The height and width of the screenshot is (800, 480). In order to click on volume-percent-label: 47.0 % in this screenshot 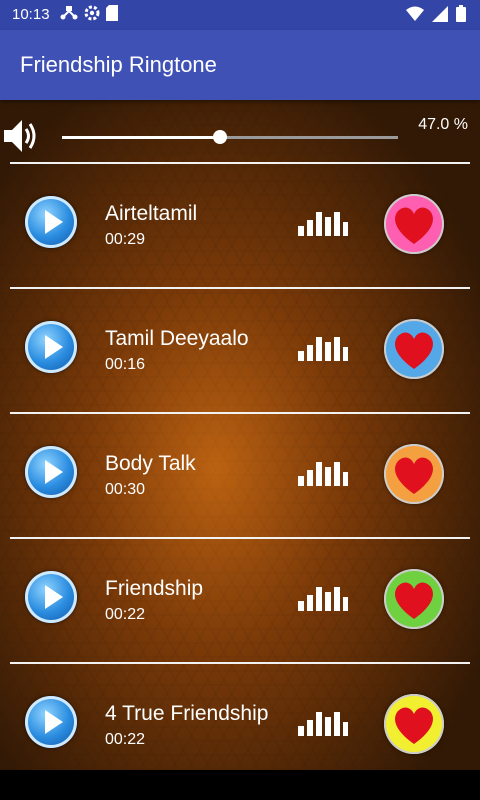, I will do `click(443, 124)`.